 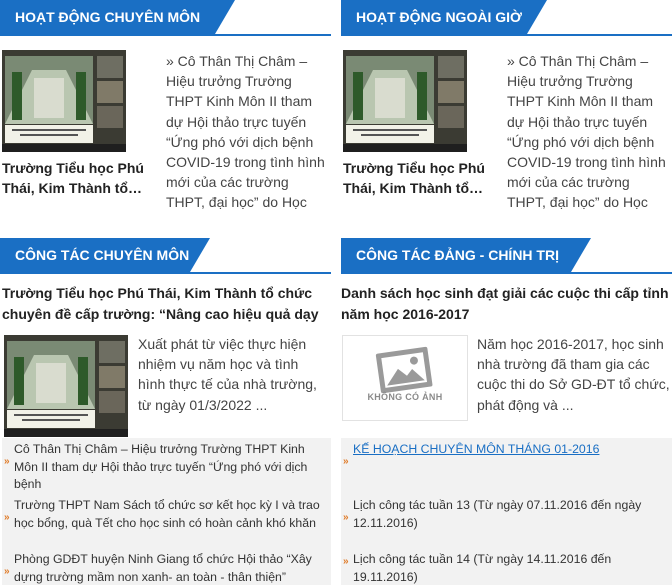 What do you see at coordinates (105, 255) in the screenshot?
I see `section-title-cong-tac-chuyen-mon: CÔNG TÁC CHUYÊN MÔN` at bounding box center [105, 255].